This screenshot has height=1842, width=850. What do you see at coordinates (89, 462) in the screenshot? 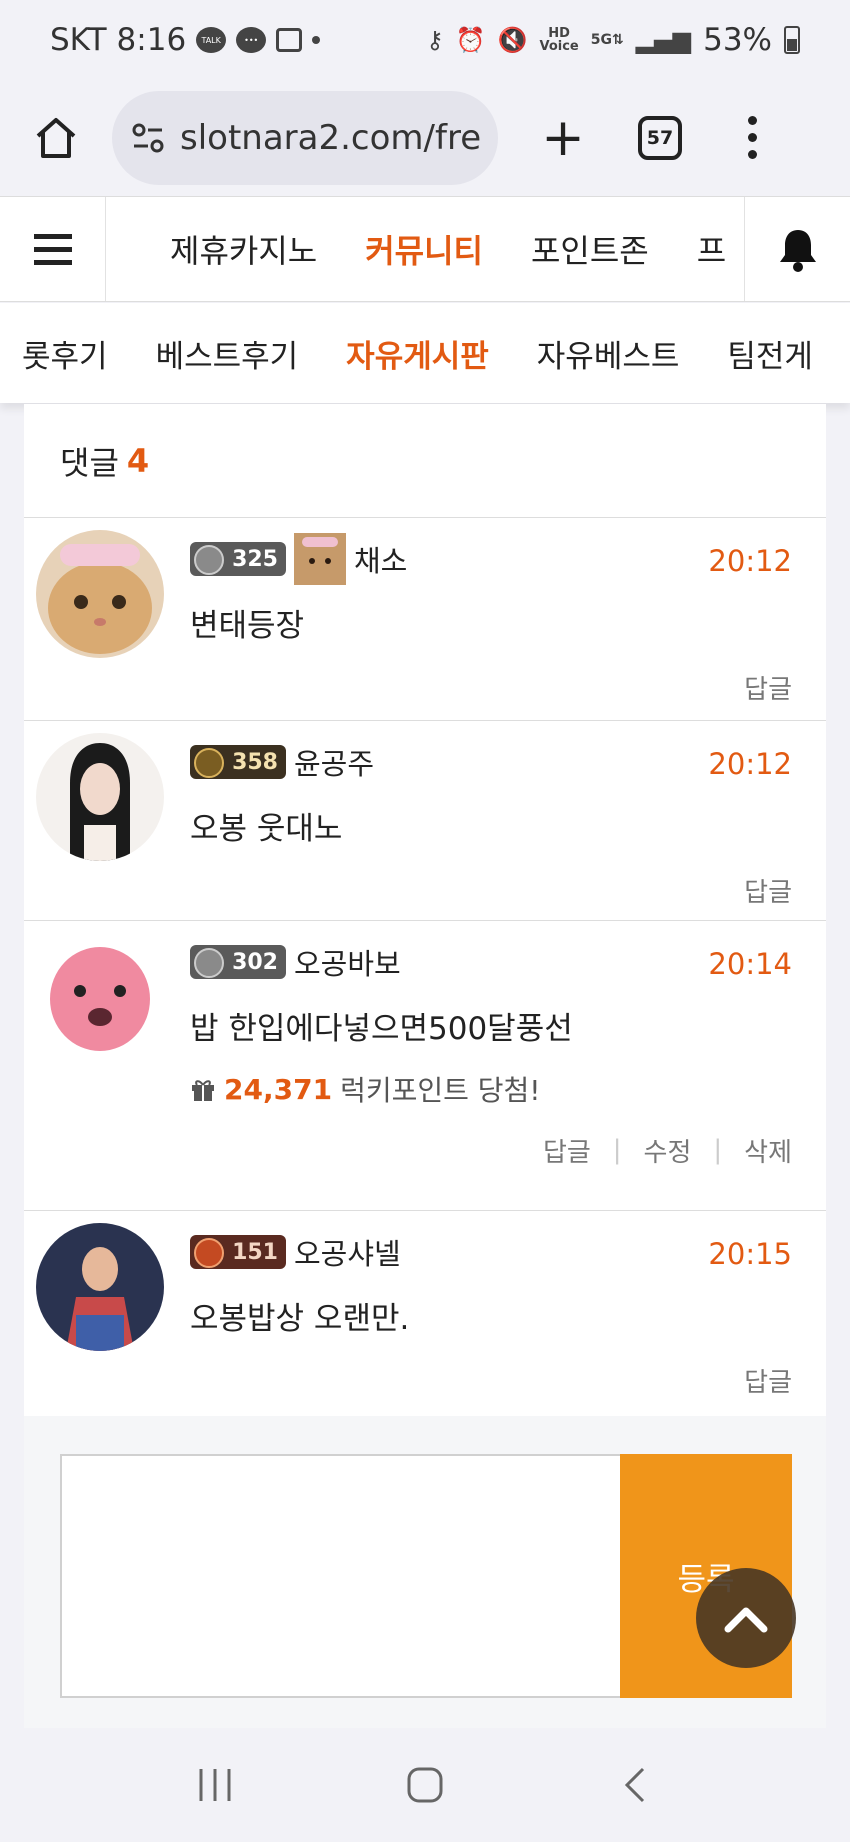
I see `comments-title: 댓글` at bounding box center [89, 462].